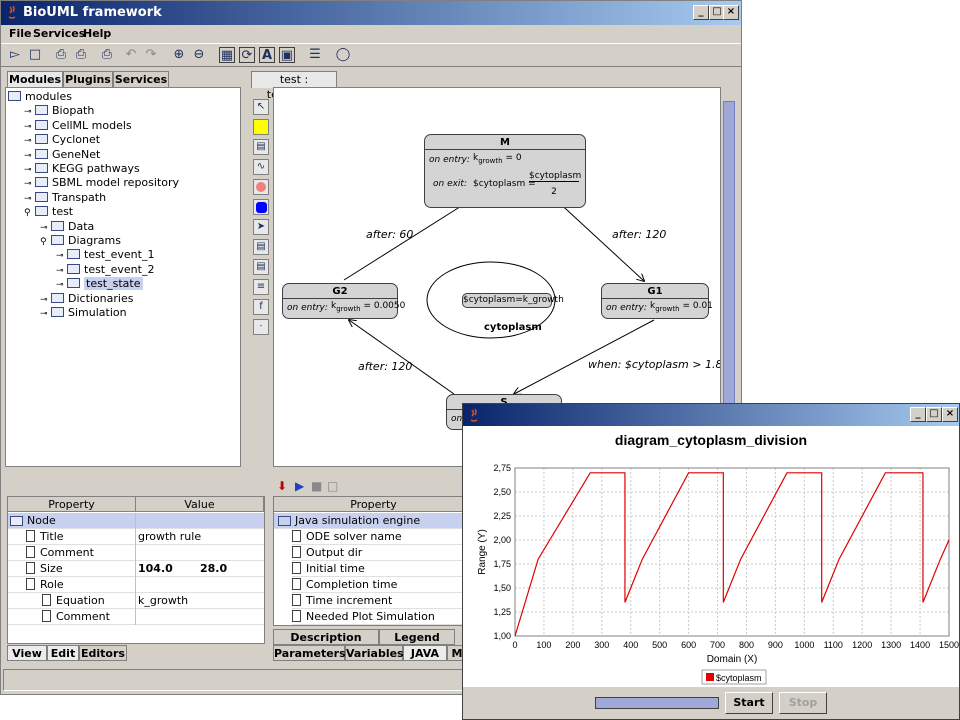 The height and width of the screenshot is (720, 960). Describe the element at coordinates (62, 140) in the screenshot. I see `tree-item: ⊸ Cyclonet` at that location.